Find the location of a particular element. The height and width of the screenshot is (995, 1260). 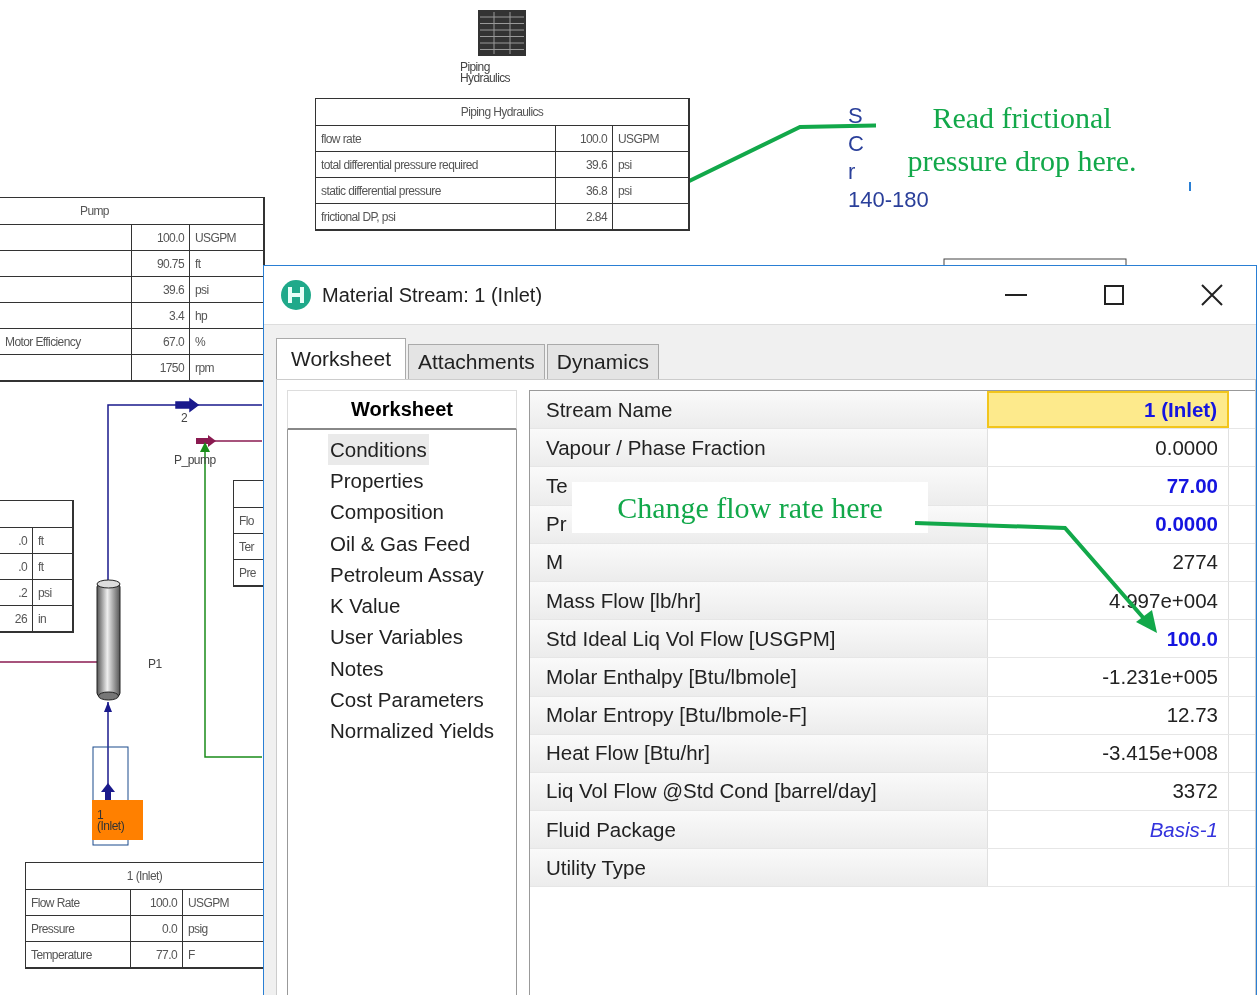

table-cell: frictional DP, psi is located at coordinates (436, 216).